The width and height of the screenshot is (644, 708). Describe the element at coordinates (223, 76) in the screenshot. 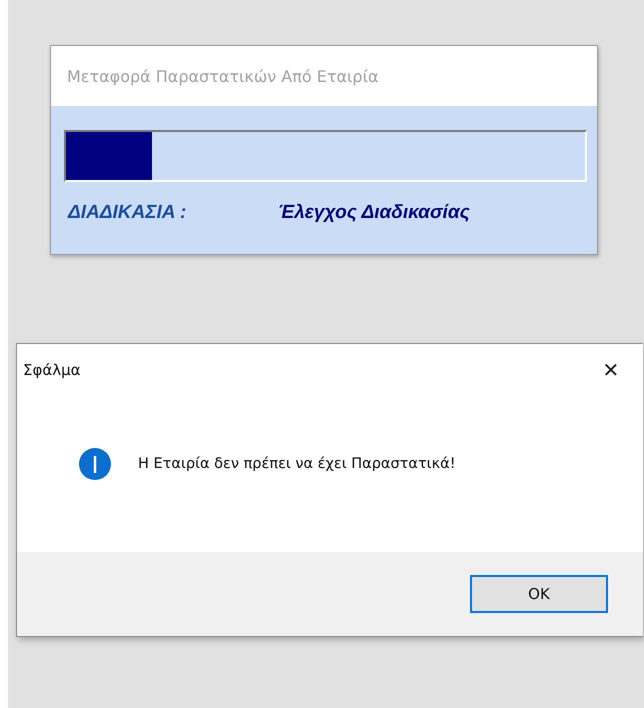

I see `window-title: Μεταφορά Παραστατικών Από Εταιρία` at that location.